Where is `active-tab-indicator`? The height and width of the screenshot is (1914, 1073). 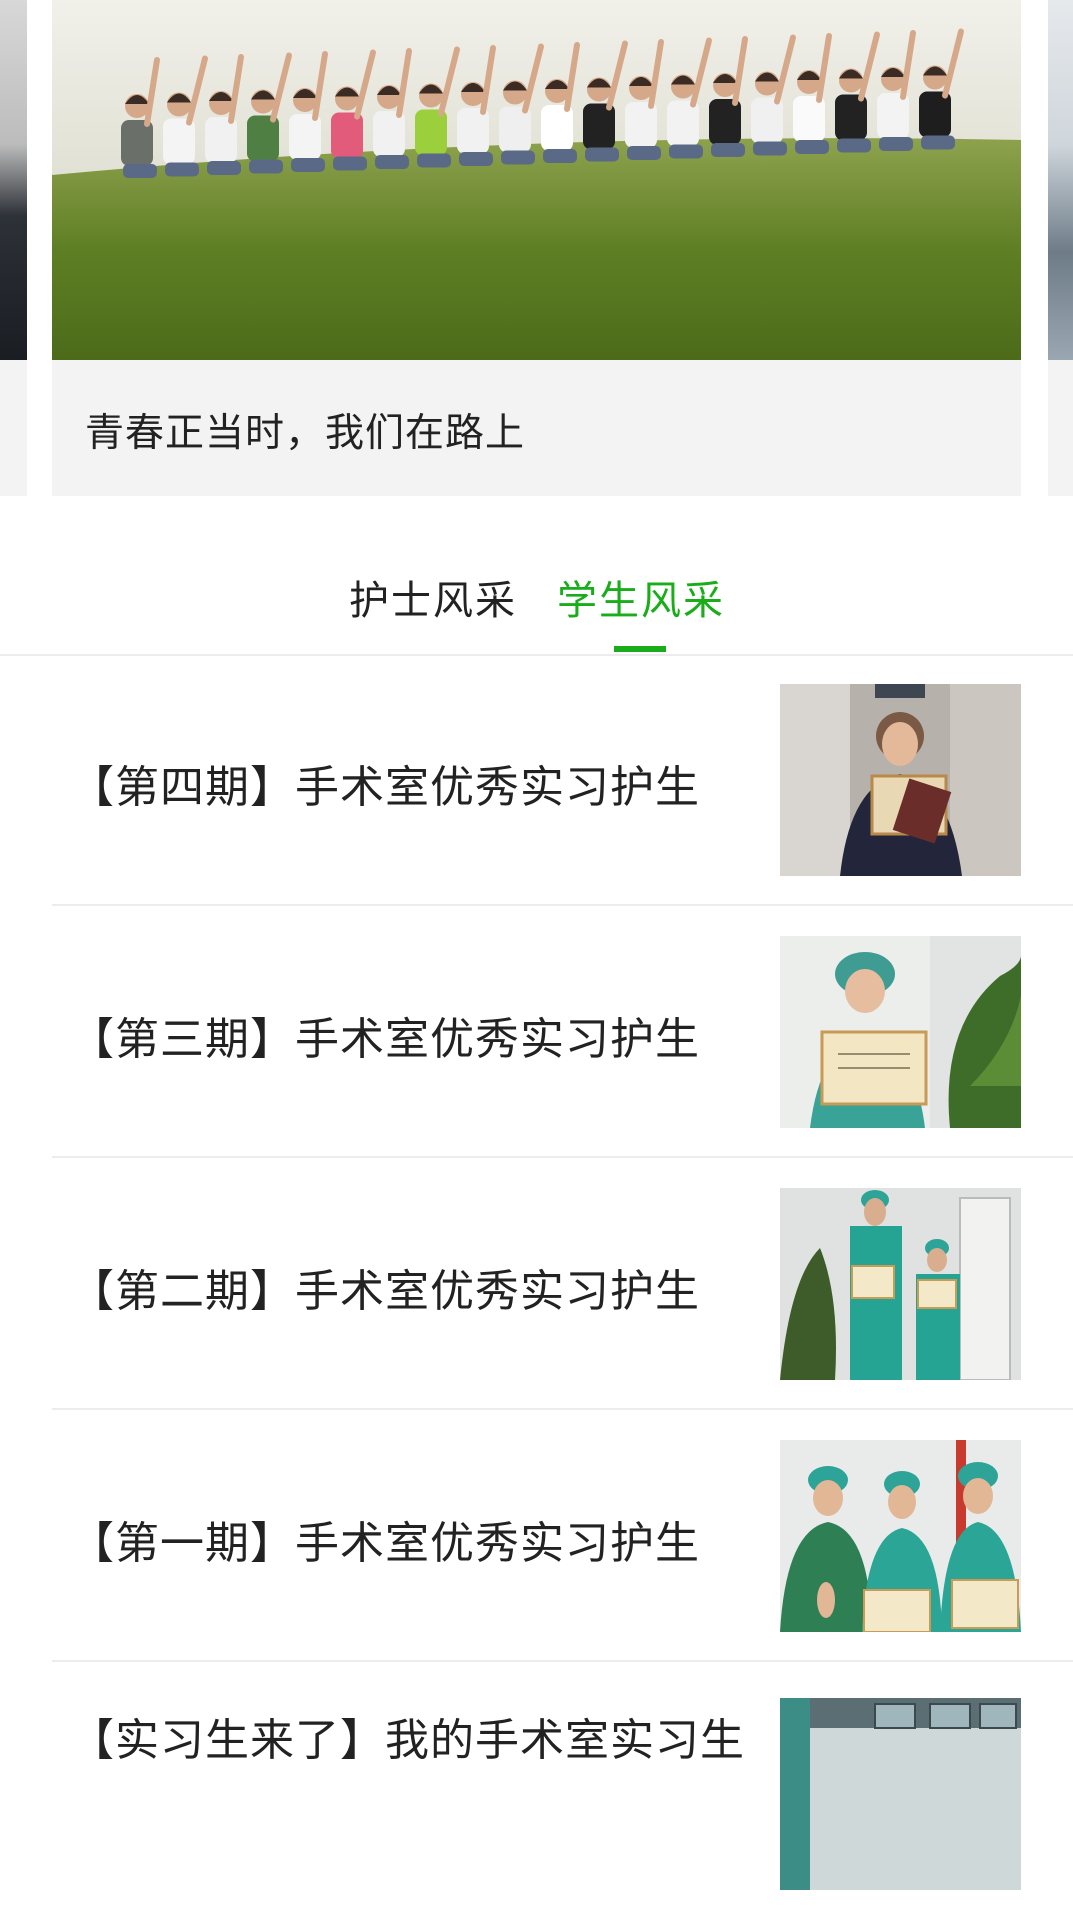 active-tab-indicator is located at coordinates (640, 649).